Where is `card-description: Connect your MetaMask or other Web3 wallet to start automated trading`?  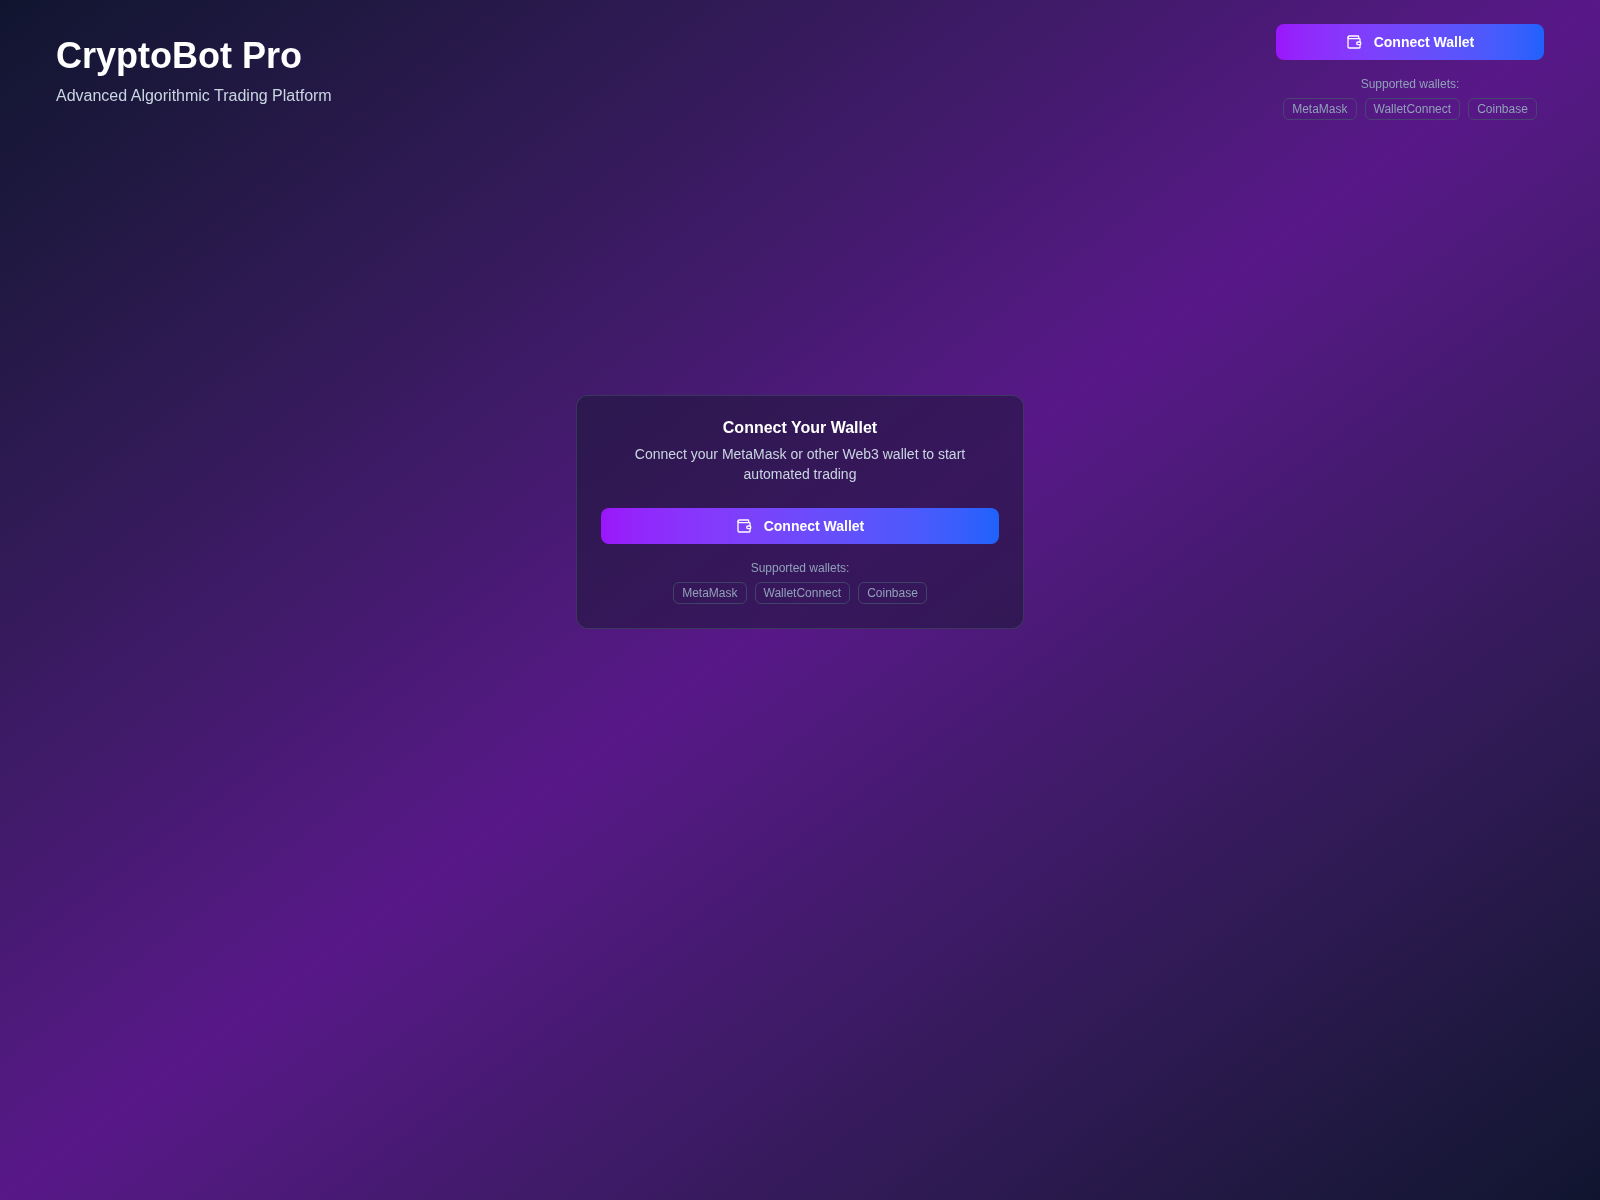
card-description: Connect your MetaMask or other Web3 wallet to start automated trading is located at coordinates (800, 464).